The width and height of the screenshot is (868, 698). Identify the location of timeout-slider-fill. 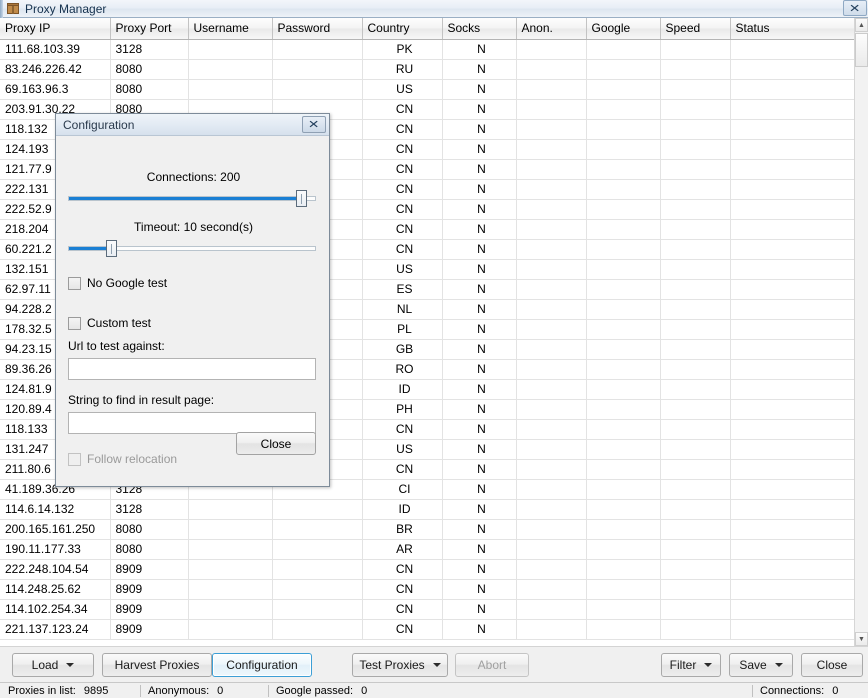
(89, 248).